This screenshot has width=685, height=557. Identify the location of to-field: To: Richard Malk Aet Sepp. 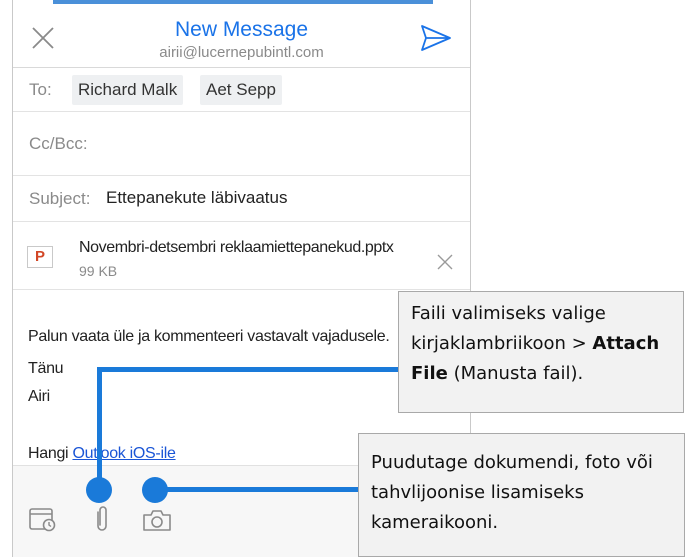
(241, 90).